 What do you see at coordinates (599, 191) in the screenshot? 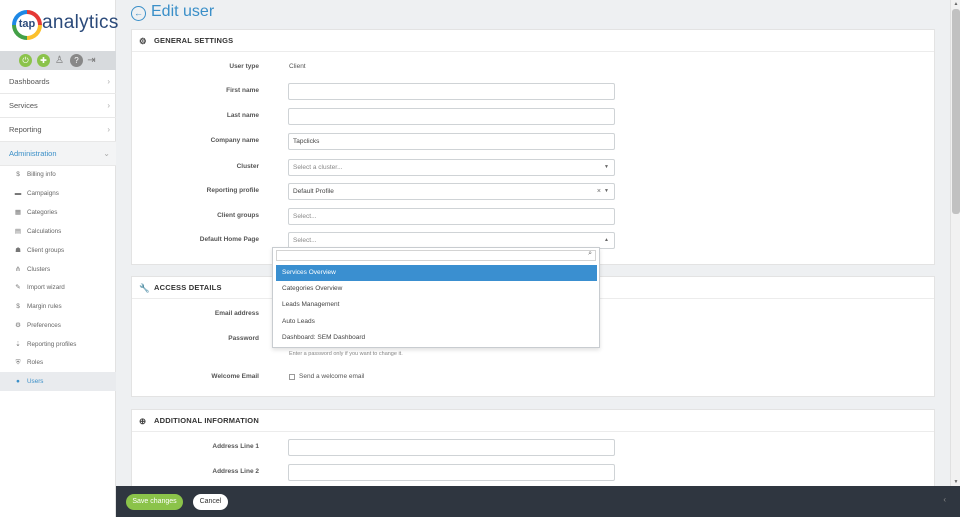
I see `clear-icon: ×` at bounding box center [599, 191].